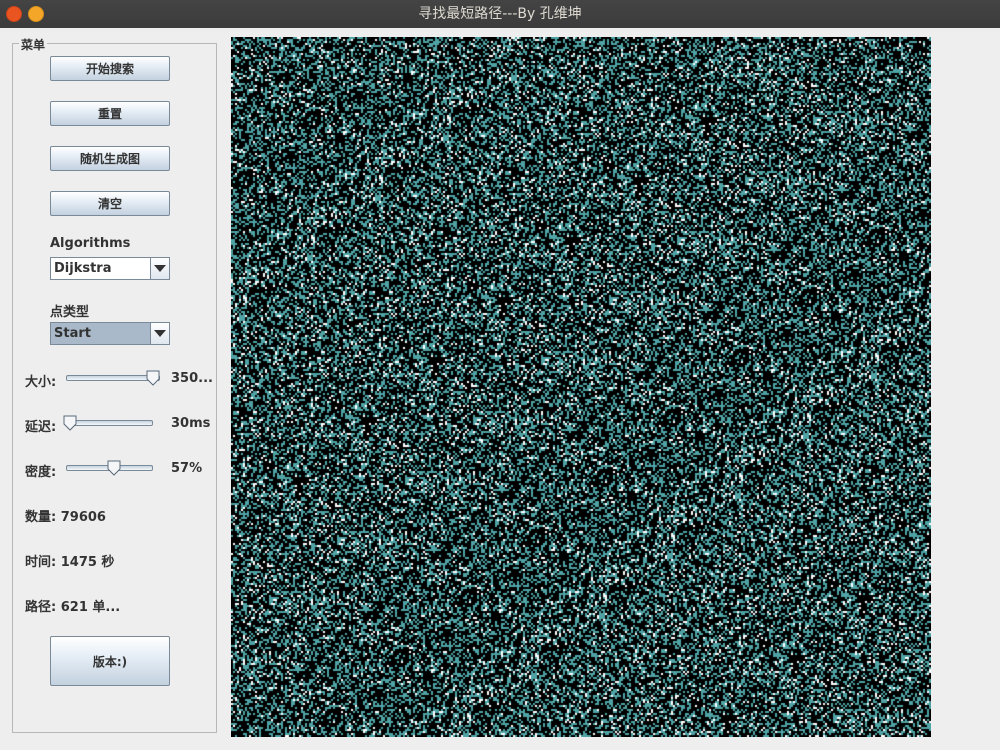  Describe the element at coordinates (65, 517) in the screenshot. I see `count-stat: 数量: 79606` at that location.